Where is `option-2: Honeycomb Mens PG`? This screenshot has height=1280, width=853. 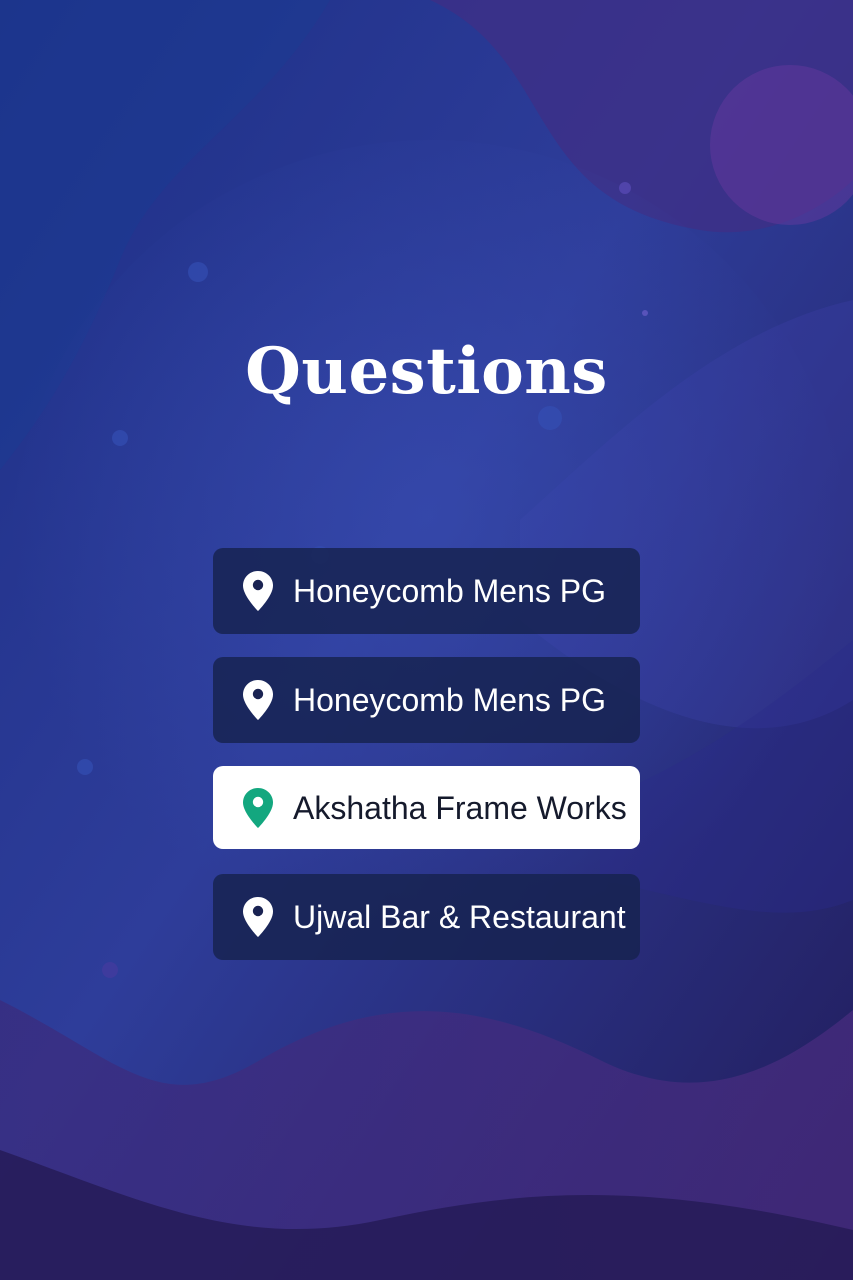
option-2: Honeycomb Mens PG is located at coordinates (426, 700).